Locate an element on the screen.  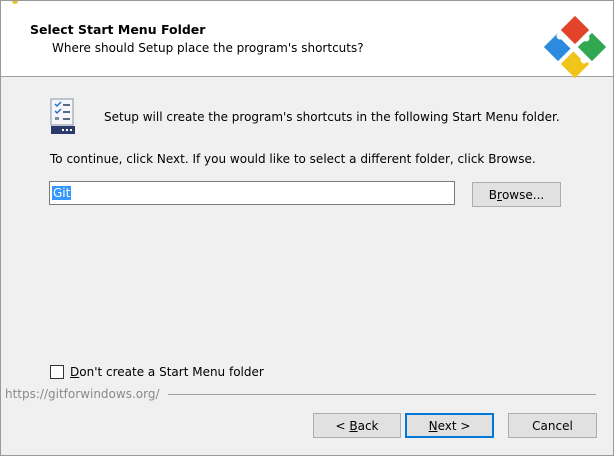
back-button: < Back is located at coordinates (357, 425).